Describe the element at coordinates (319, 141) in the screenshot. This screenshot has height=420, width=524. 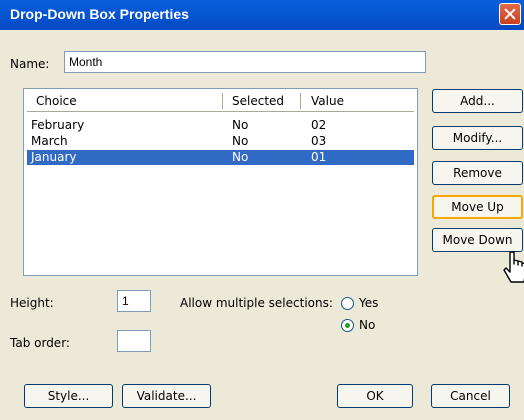
I see `value-cell: 03` at that location.